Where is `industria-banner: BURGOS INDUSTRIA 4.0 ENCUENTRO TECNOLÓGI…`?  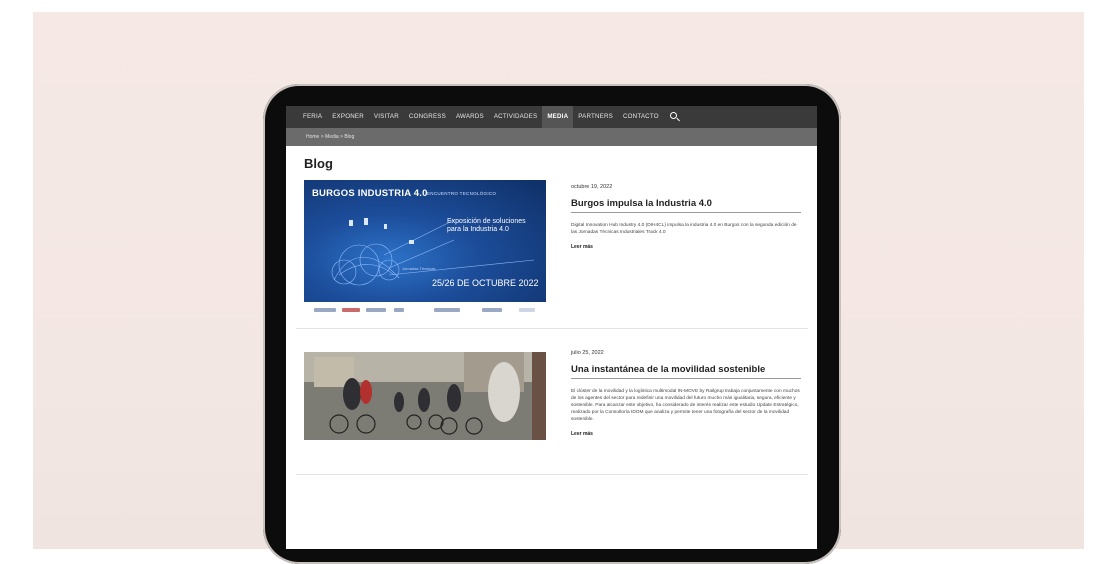
industria-banner: BURGOS INDUSTRIA 4.0 ENCUENTRO TECNOLÓGI… is located at coordinates (425, 241).